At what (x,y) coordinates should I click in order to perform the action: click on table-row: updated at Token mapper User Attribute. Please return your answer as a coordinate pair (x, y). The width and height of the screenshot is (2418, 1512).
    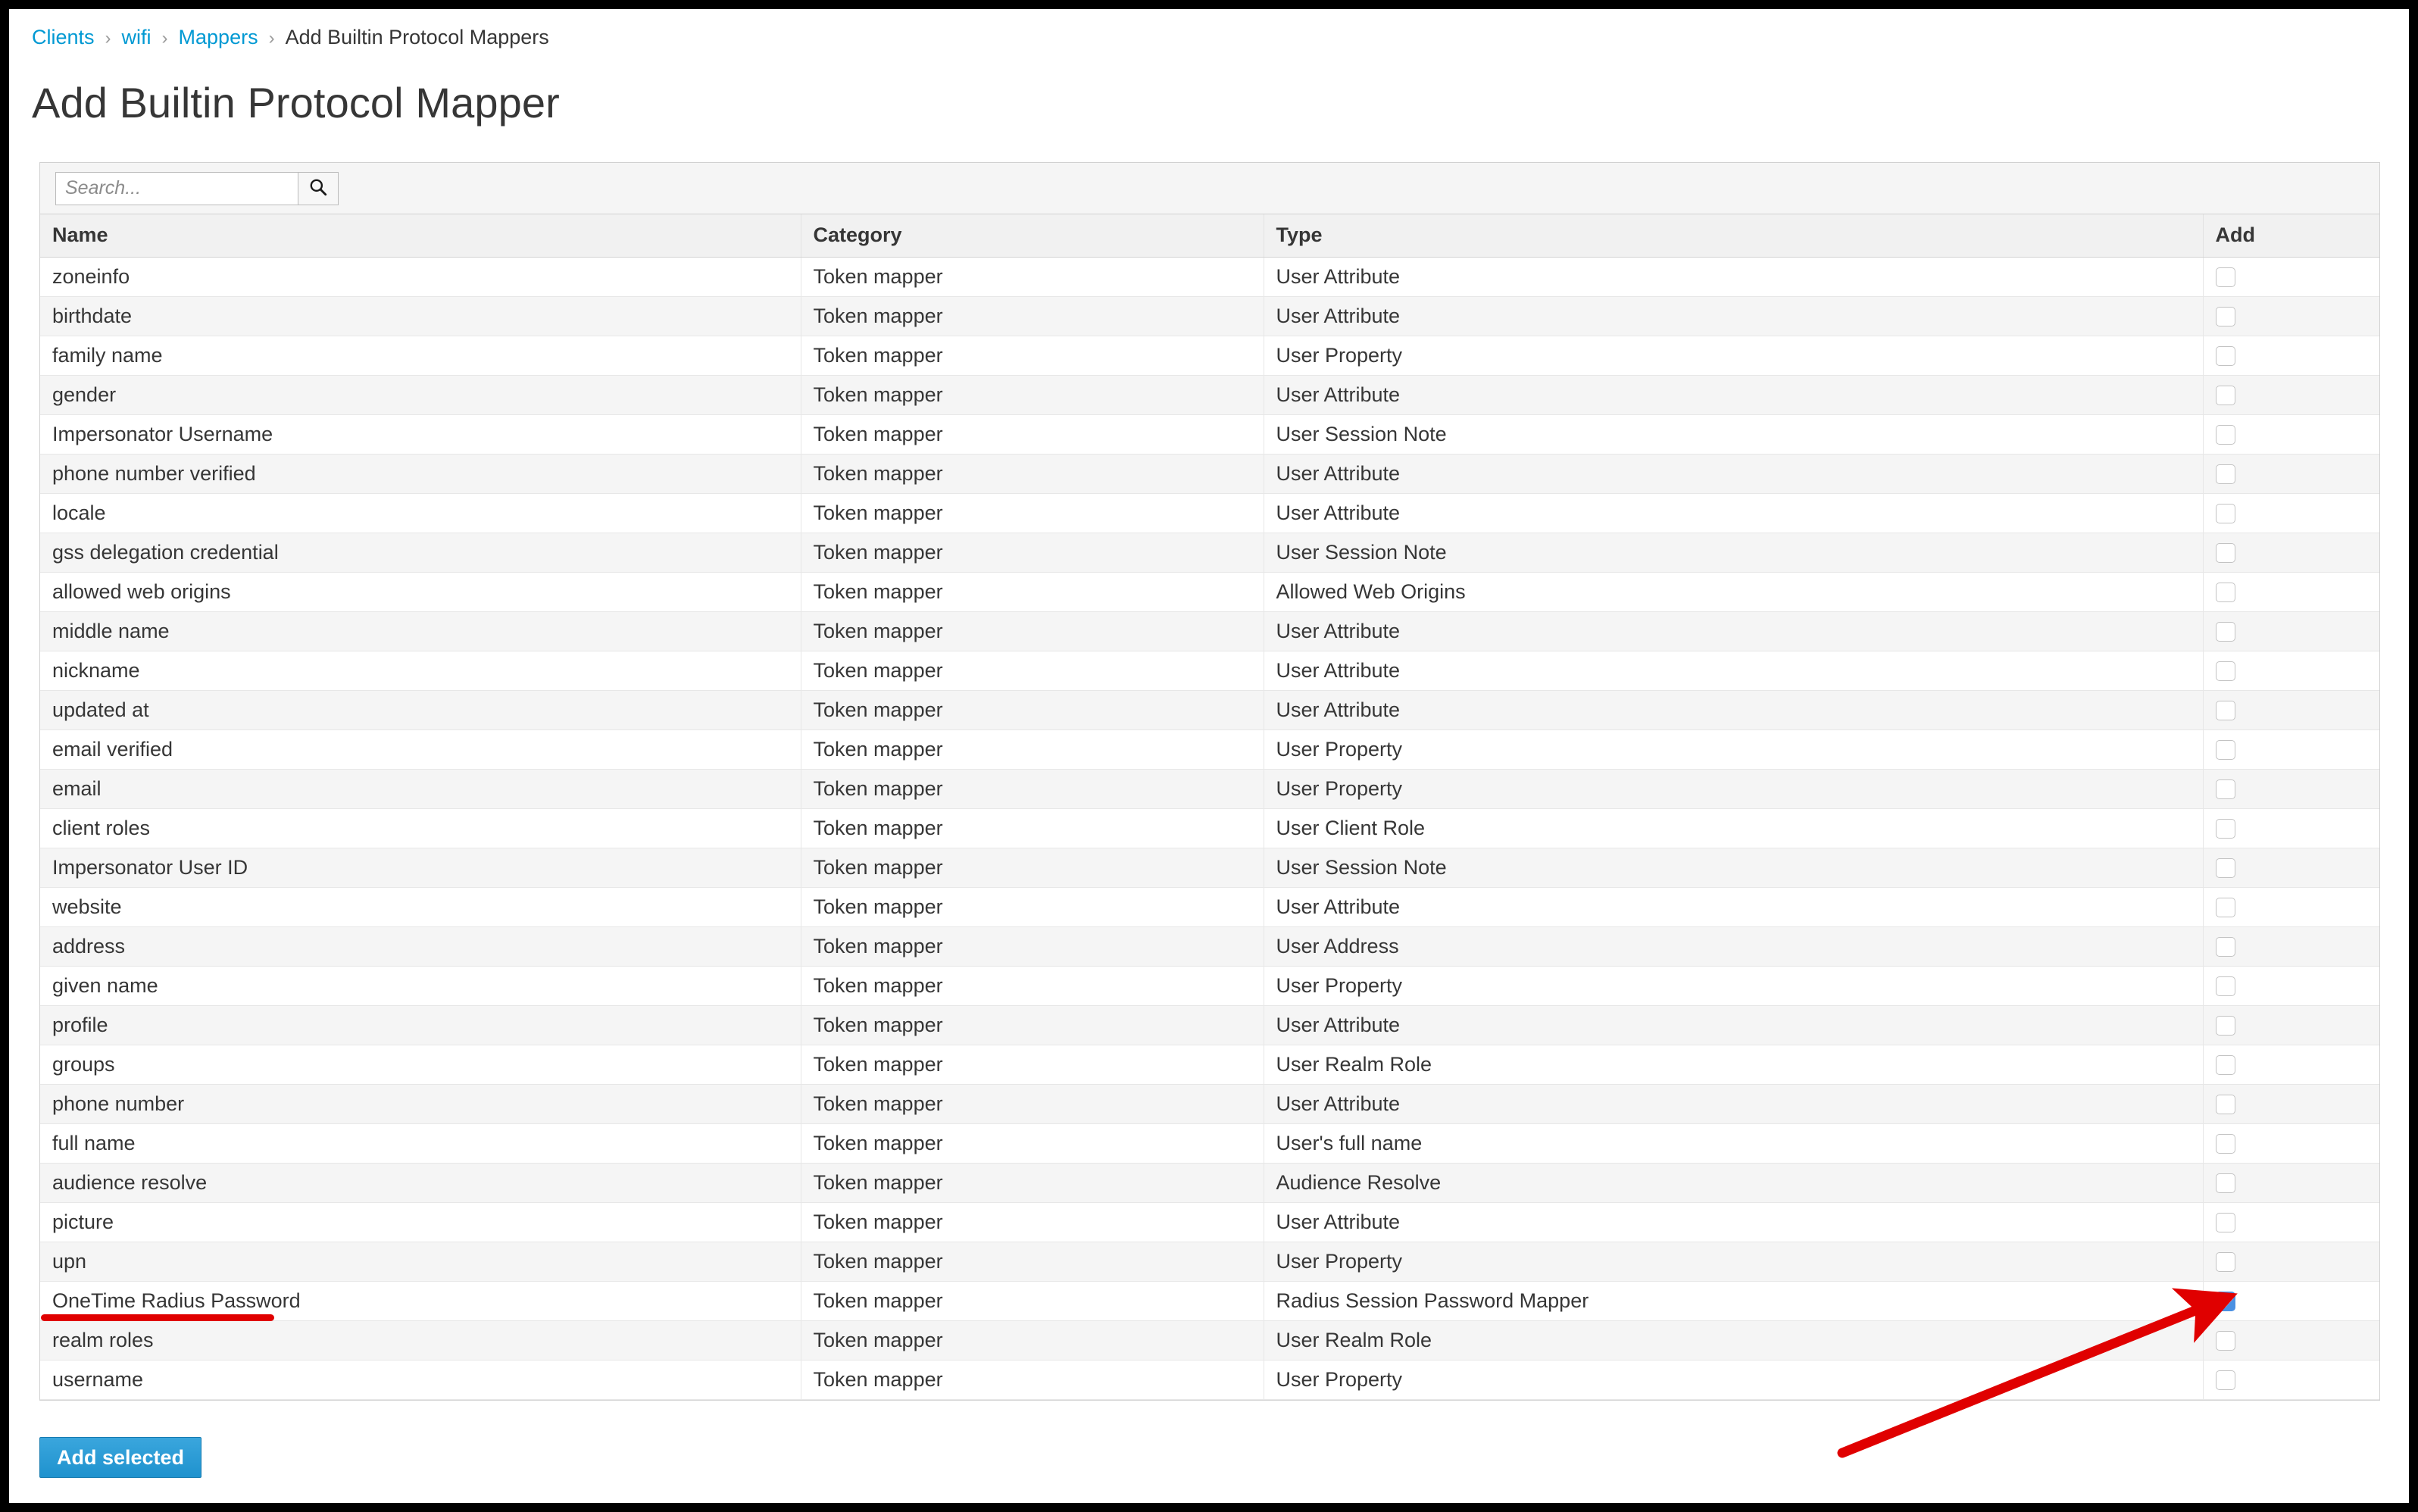
    Looking at the image, I should click on (1209, 710).